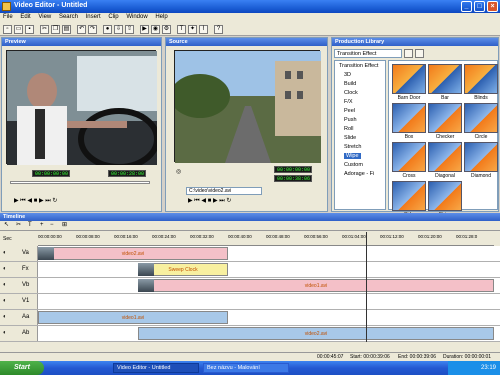 The width and height of the screenshot is (500, 375). Describe the element at coordinates (492, 6) in the screenshot. I see `close-button: ×` at that location.